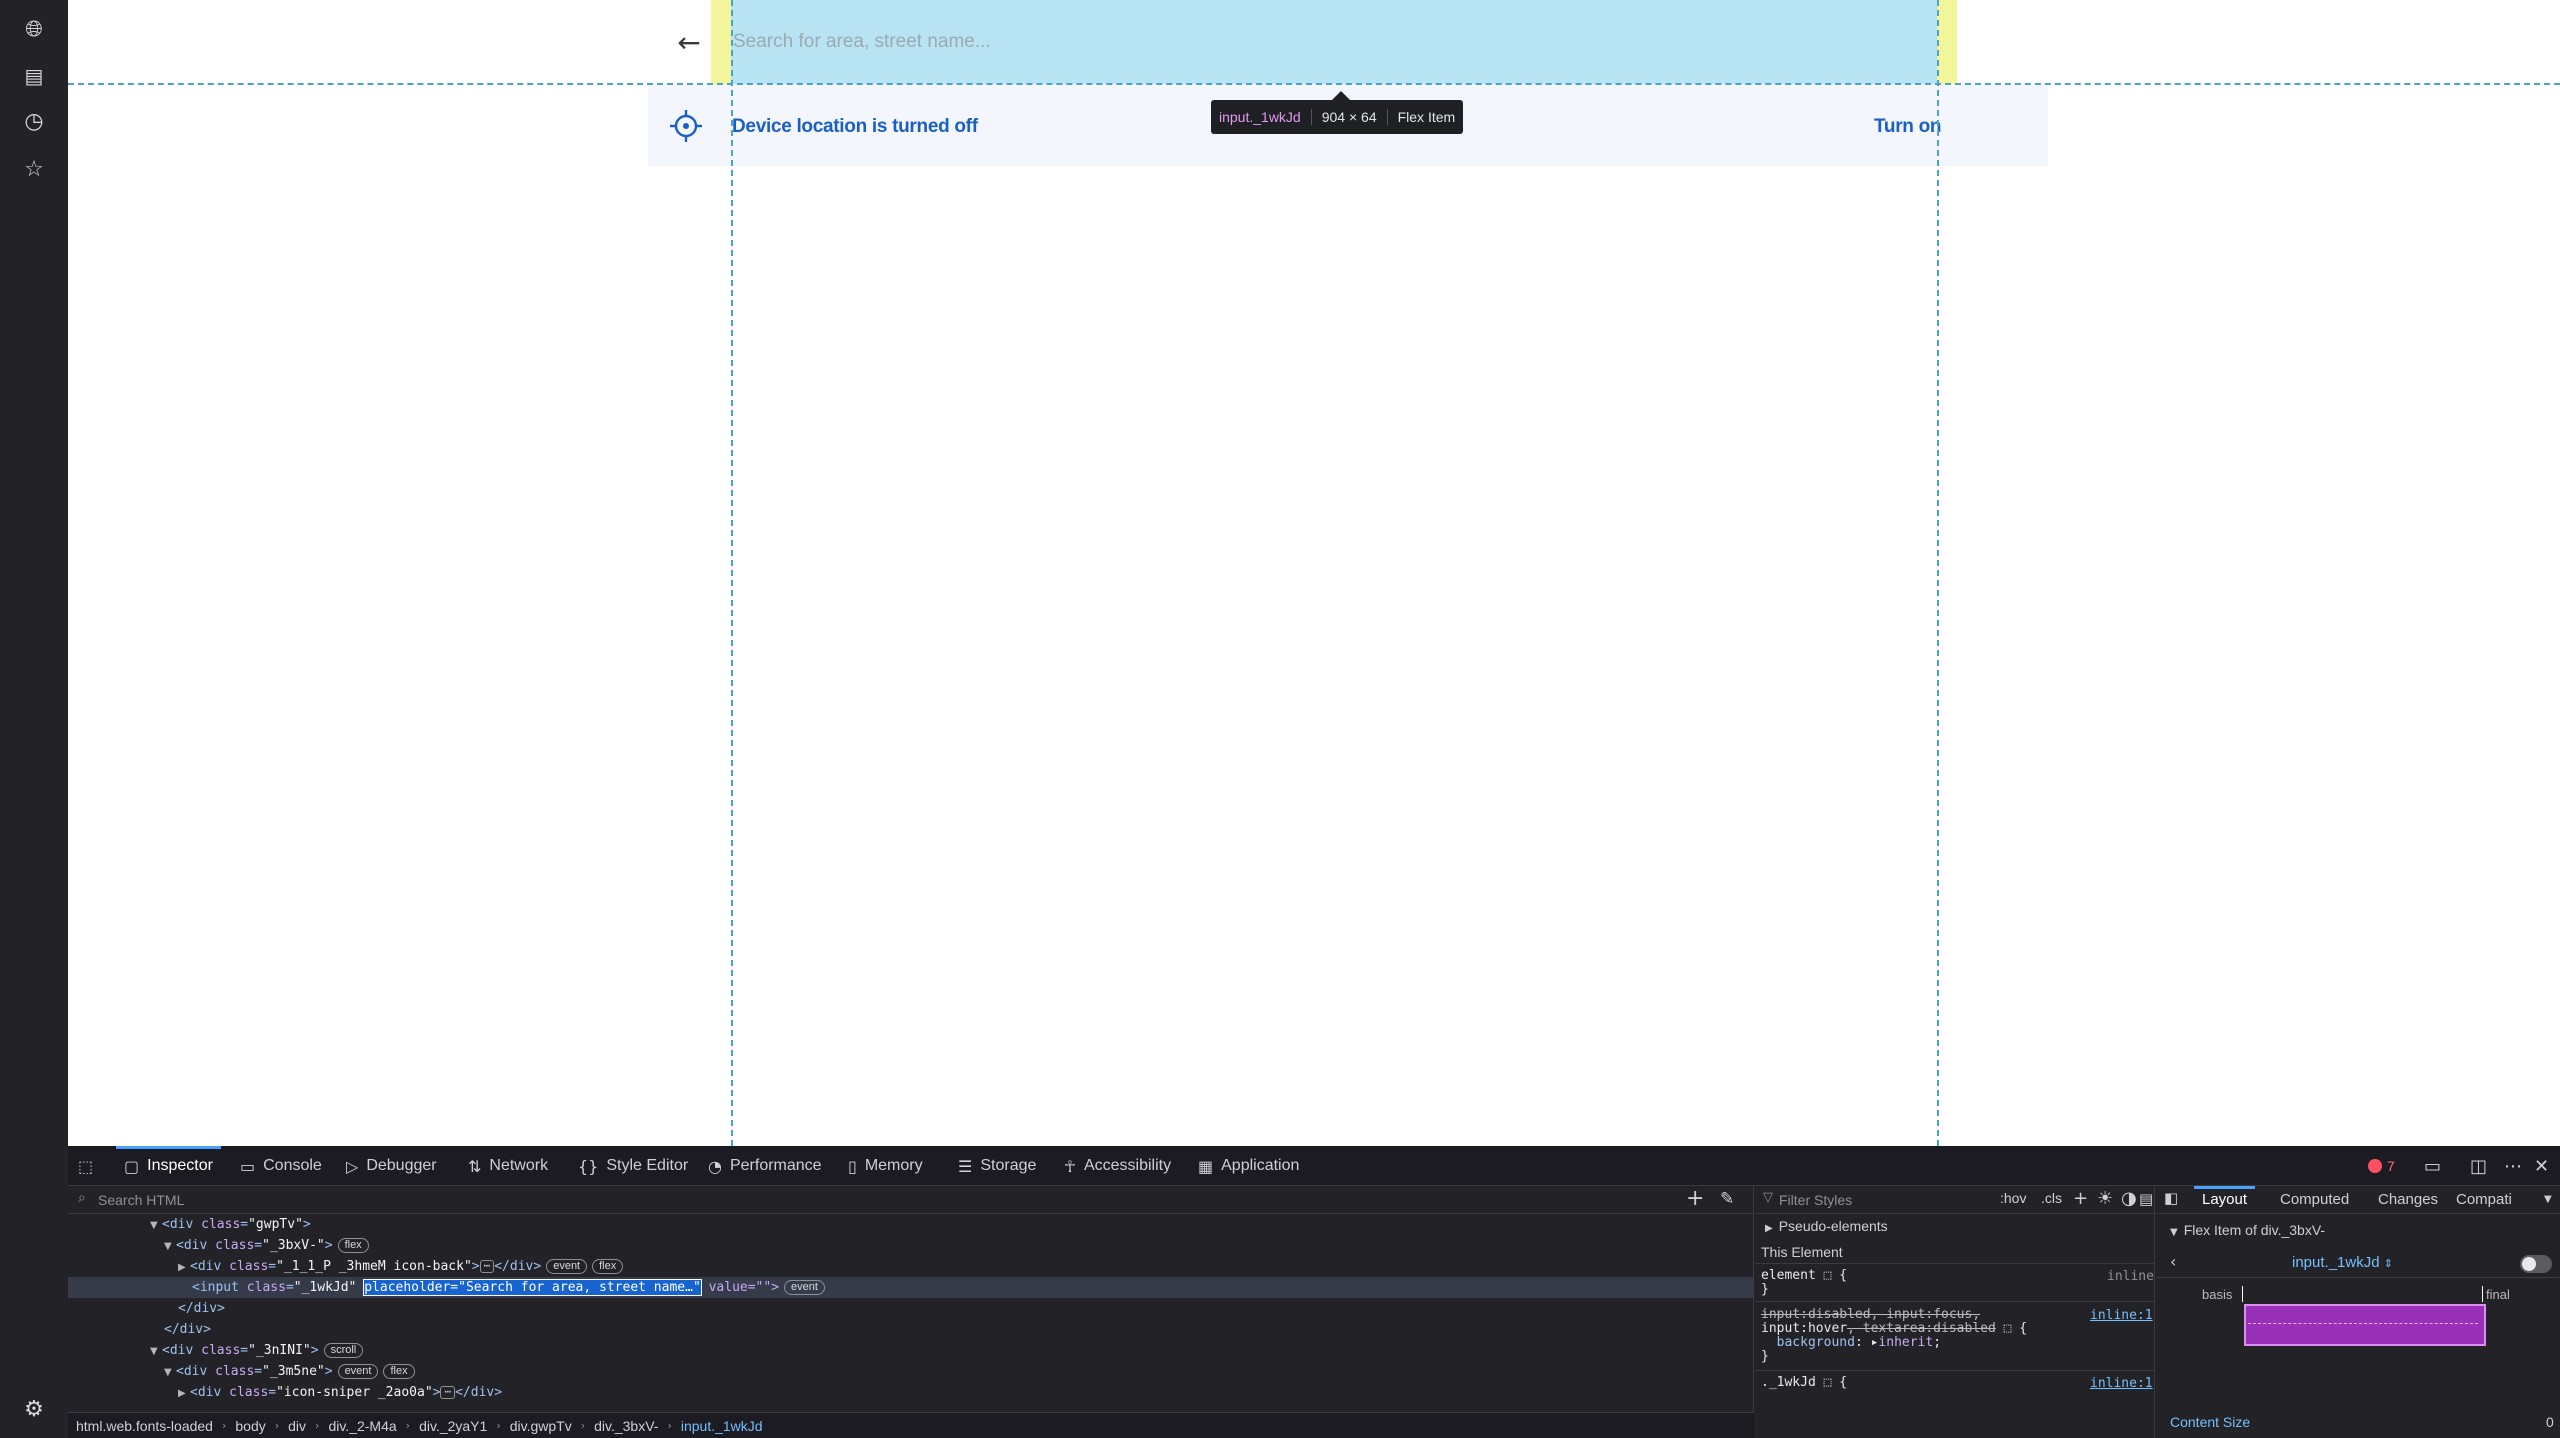 This screenshot has width=2560, height=1438. What do you see at coordinates (144, 1426) in the screenshot?
I see `breadcrumb-item: html.web.fonts-loaded` at bounding box center [144, 1426].